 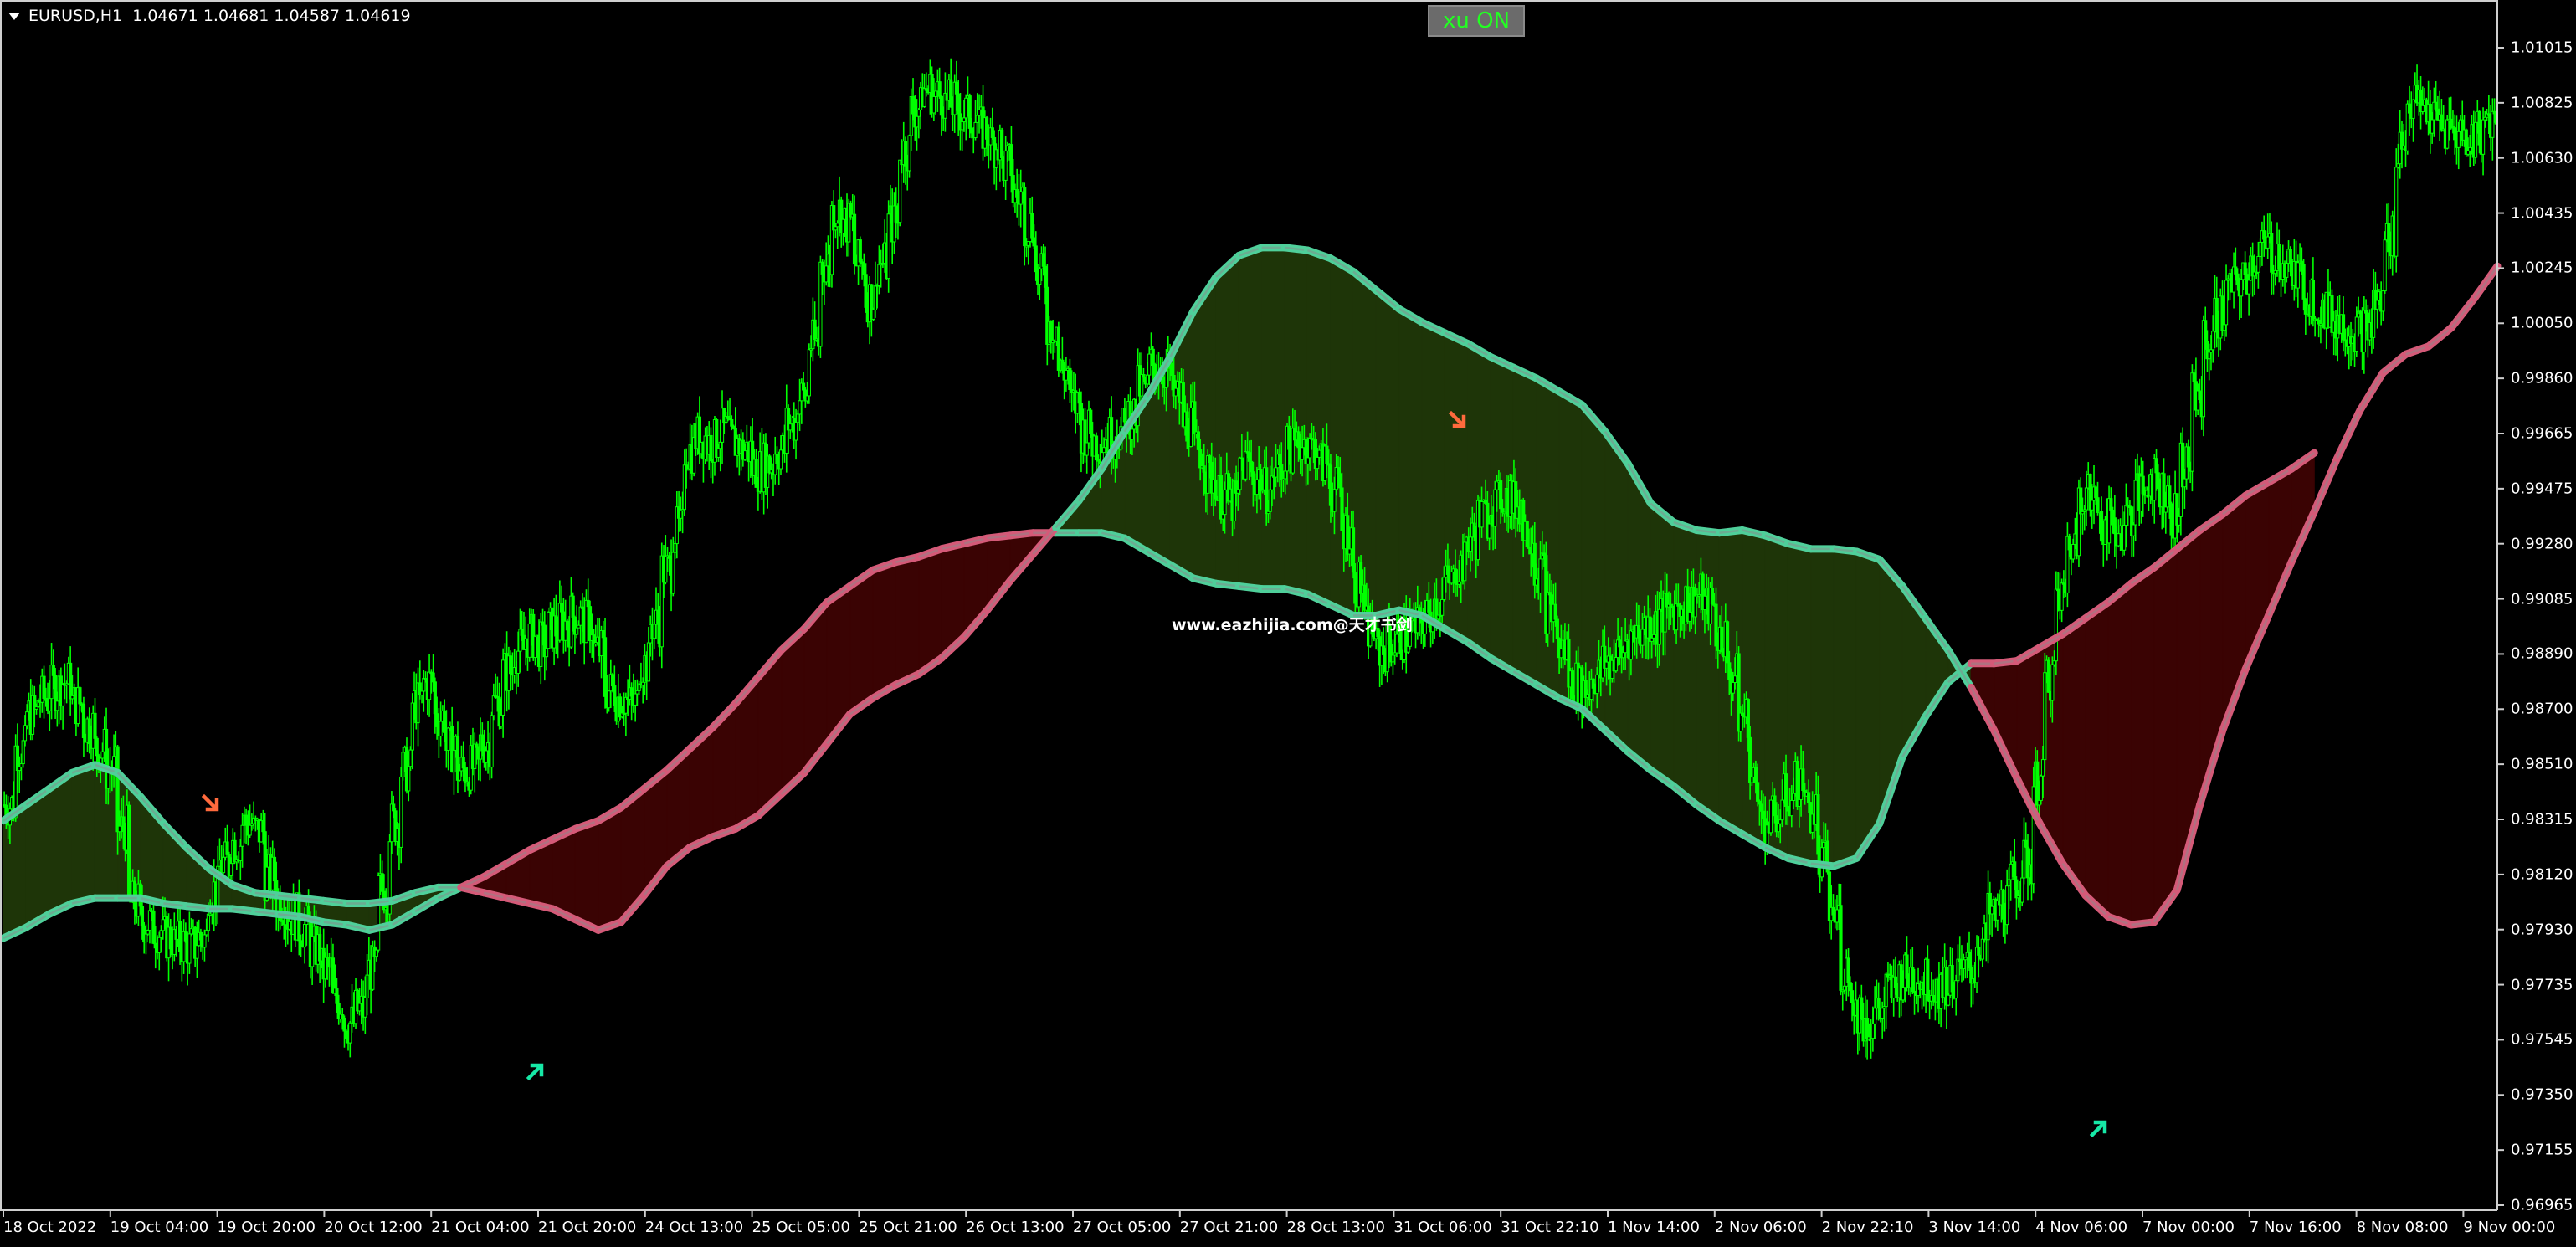 What do you see at coordinates (2542, 1150) in the screenshot?
I see `price-tick-label: 0.97155` at bounding box center [2542, 1150].